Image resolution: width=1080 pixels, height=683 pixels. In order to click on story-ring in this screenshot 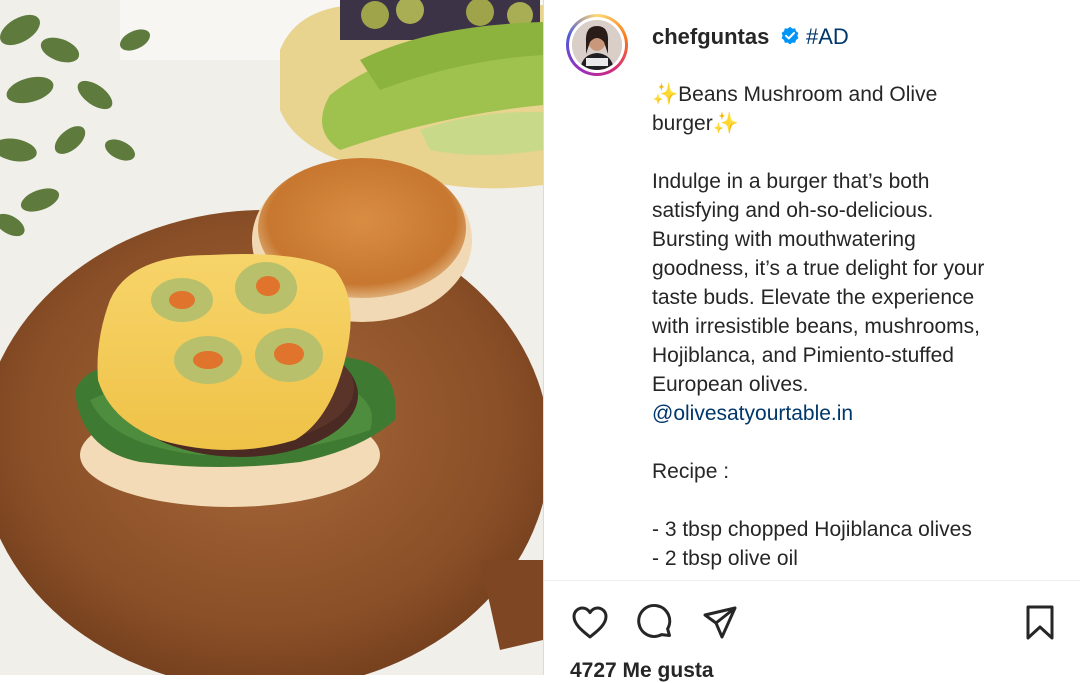, I will do `click(597, 45)`.